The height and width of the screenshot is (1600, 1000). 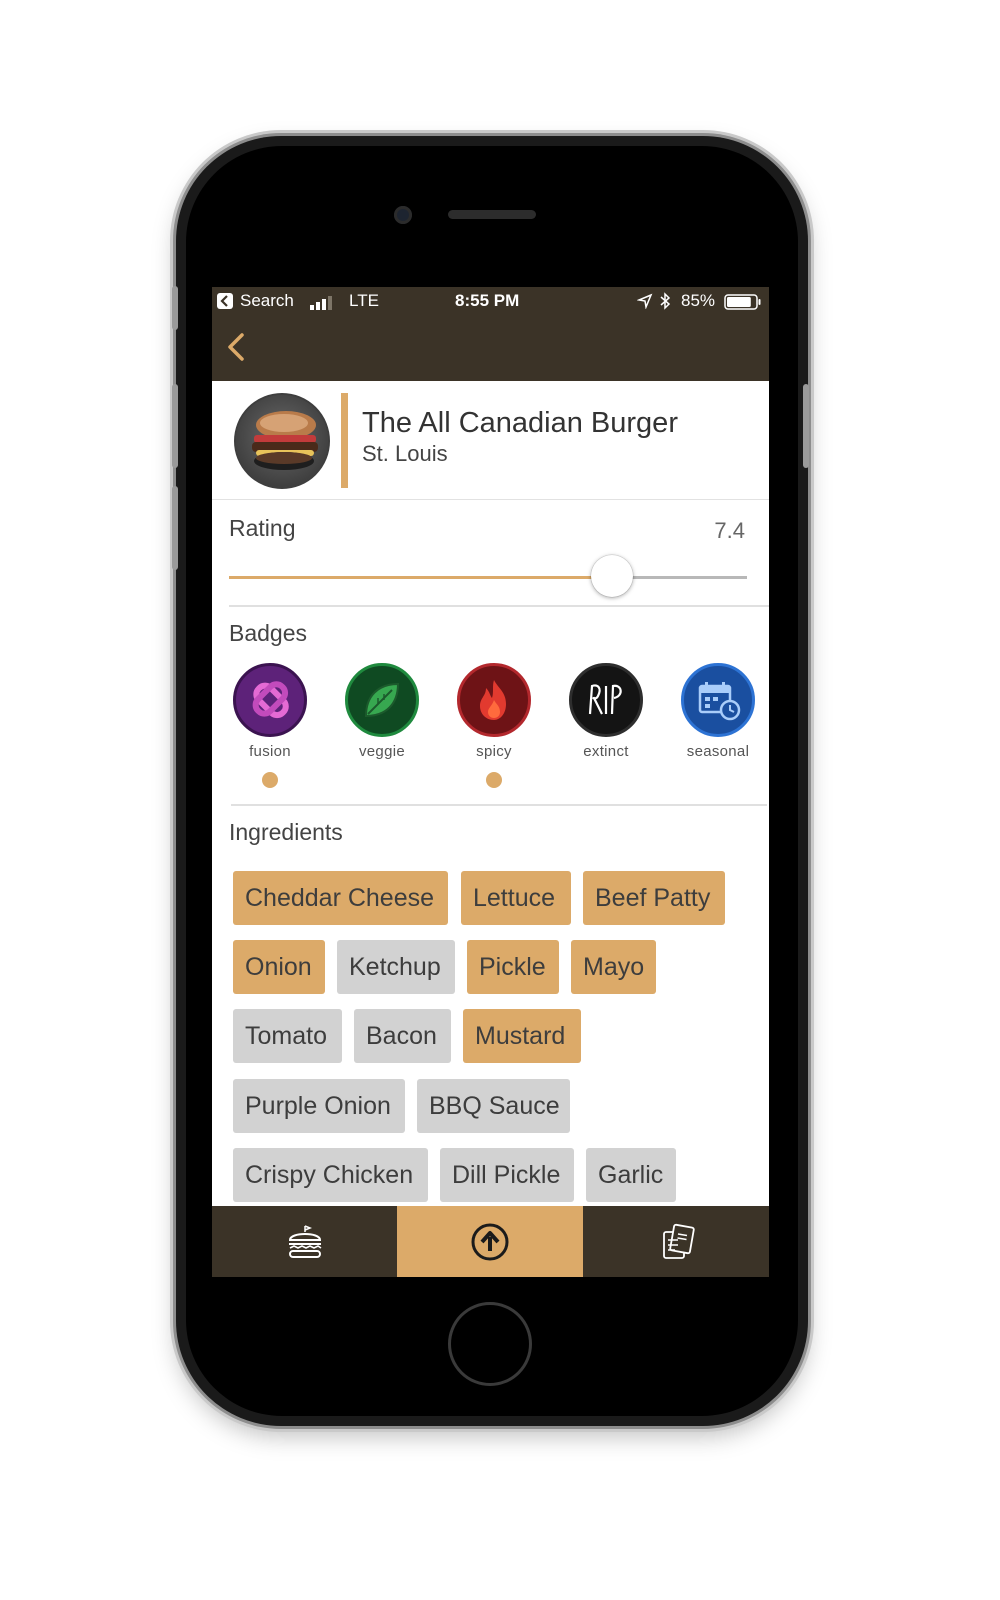 What do you see at coordinates (319, 1106) in the screenshot?
I see `ingredient-chip: Purple Onion` at bounding box center [319, 1106].